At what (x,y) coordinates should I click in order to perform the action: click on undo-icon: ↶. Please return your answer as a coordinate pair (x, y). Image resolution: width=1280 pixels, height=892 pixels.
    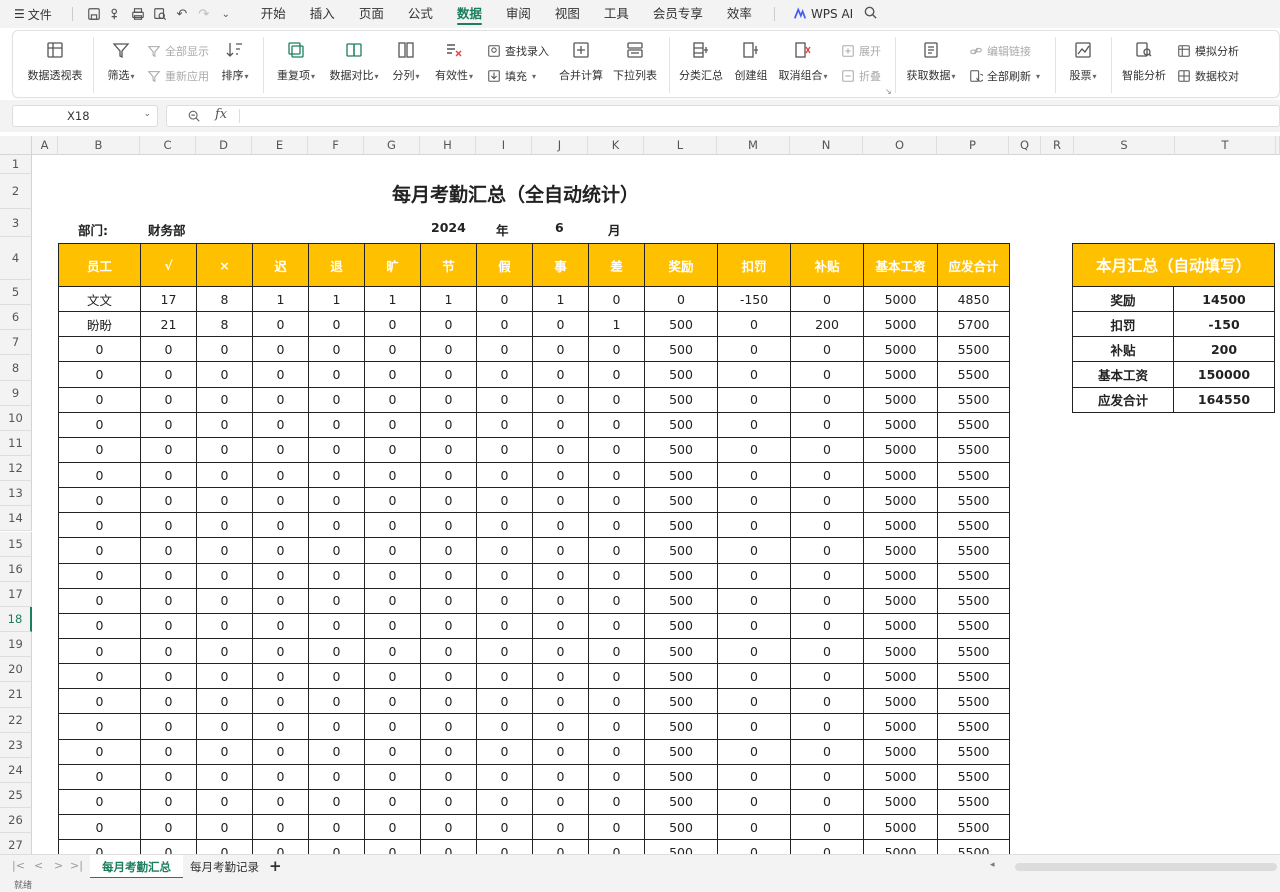
    Looking at the image, I should click on (182, 14).